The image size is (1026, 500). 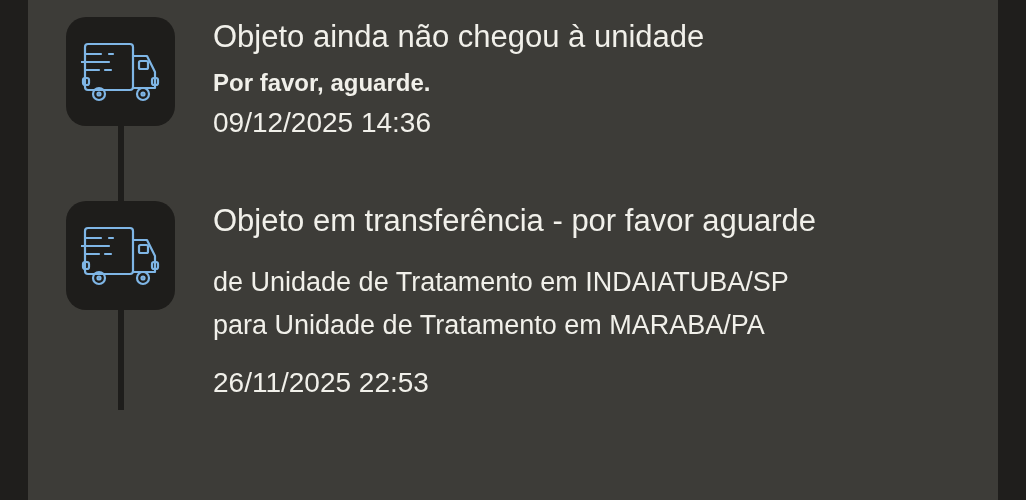 What do you see at coordinates (459, 37) in the screenshot?
I see `event-title: Objeto ainda não chegou à unidade` at bounding box center [459, 37].